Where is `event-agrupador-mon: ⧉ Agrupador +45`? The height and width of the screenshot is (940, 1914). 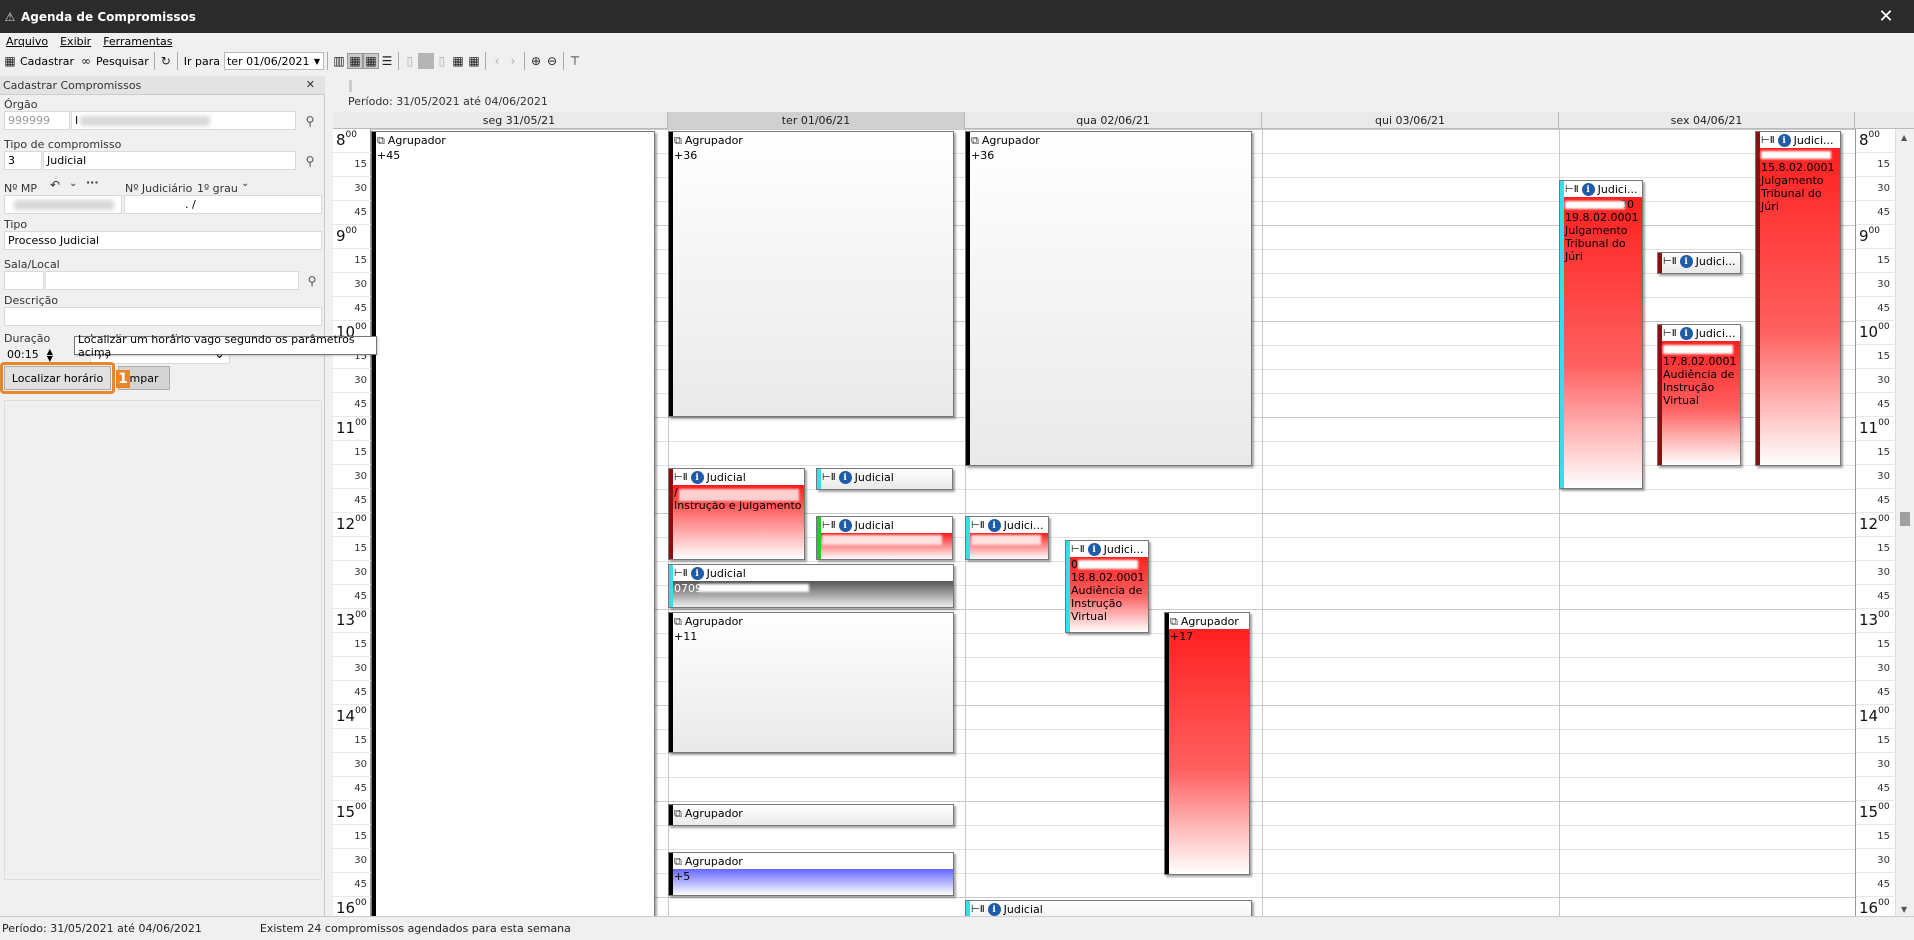
event-agrupador-mon: ⧉ Agrupador +45 is located at coordinates (513, 524).